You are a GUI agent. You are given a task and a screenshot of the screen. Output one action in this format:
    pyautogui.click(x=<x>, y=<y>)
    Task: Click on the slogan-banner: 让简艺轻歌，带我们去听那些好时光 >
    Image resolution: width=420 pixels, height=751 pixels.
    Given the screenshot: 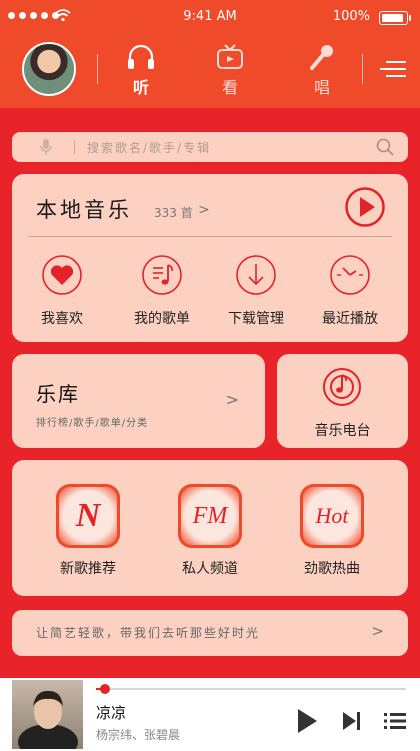 What is the action you would take?
    pyautogui.click(x=210, y=633)
    